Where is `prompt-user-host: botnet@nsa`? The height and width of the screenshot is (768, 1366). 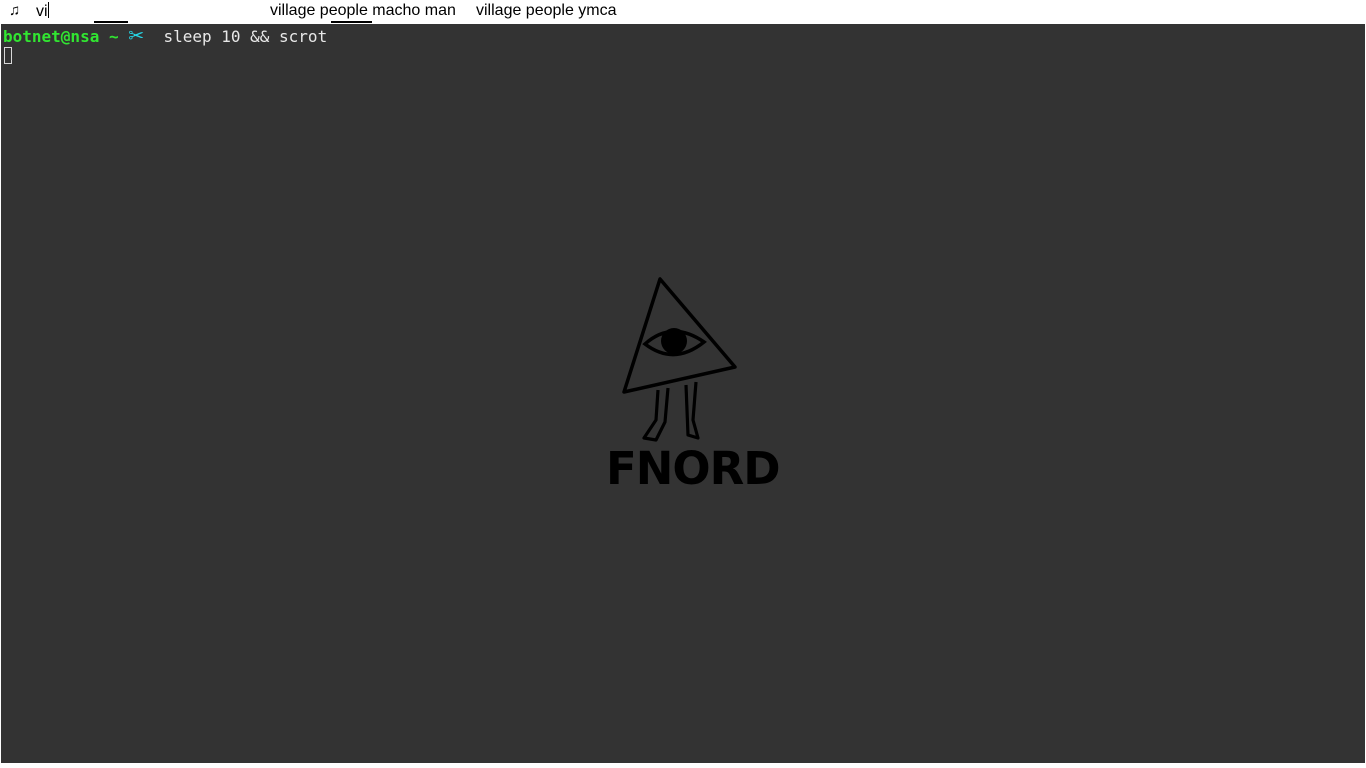
prompt-user-host: botnet@nsa is located at coordinates (51, 36).